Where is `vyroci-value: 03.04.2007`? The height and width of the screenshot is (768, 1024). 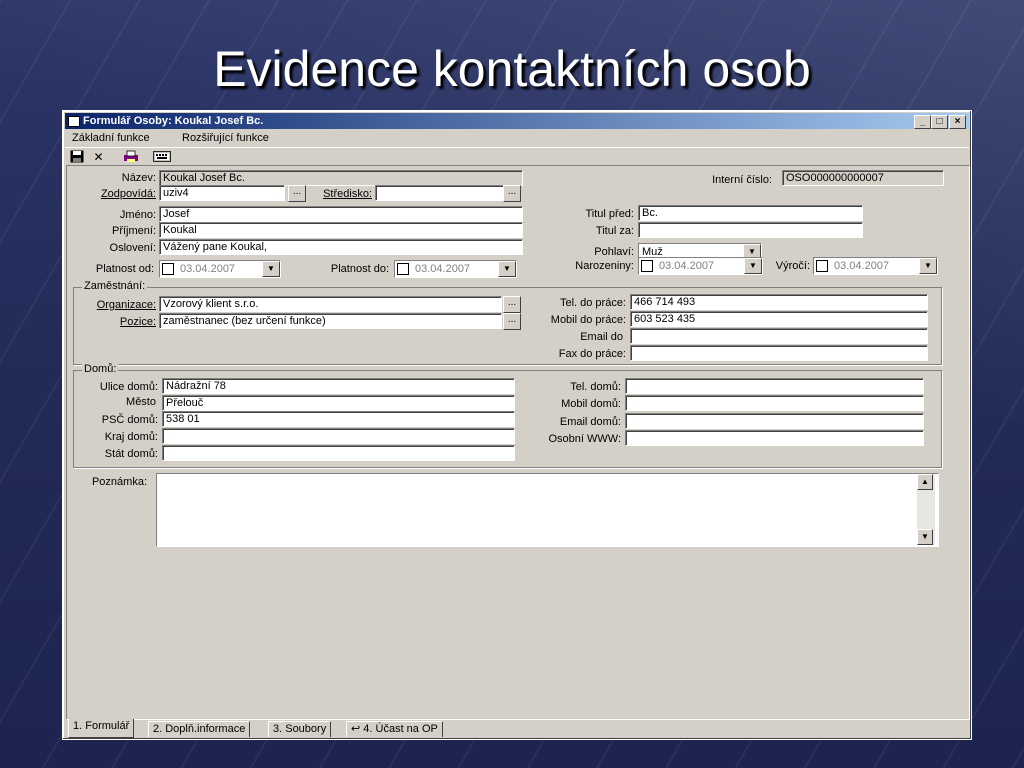 vyroci-value: 03.04.2007 is located at coordinates (862, 266).